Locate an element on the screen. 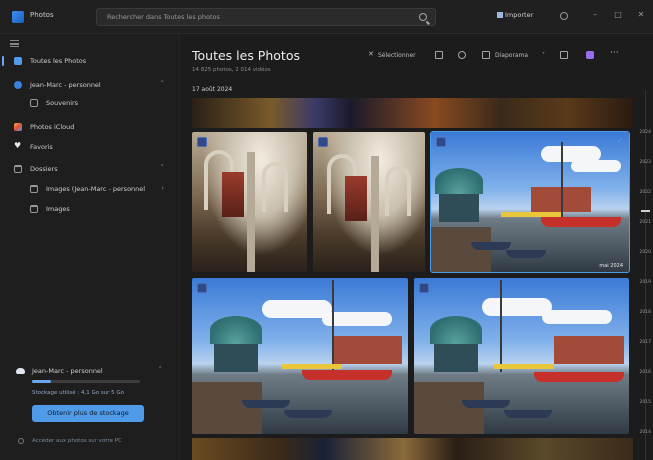 The height and width of the screenshot is (460, 653). photos-icon is located at coordinates (18, 61).